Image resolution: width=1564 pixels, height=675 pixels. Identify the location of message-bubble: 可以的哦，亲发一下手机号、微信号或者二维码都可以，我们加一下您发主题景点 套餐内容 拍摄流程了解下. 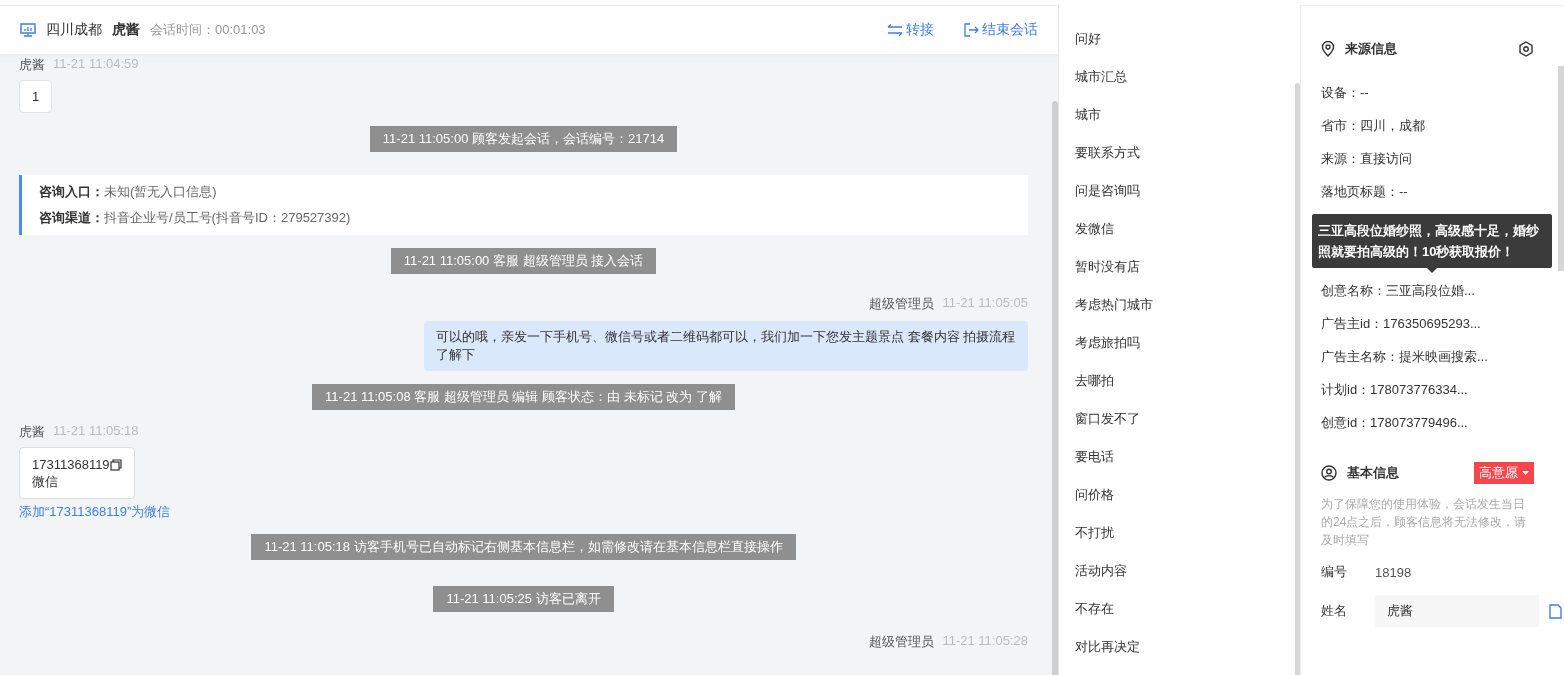
(726, 346).